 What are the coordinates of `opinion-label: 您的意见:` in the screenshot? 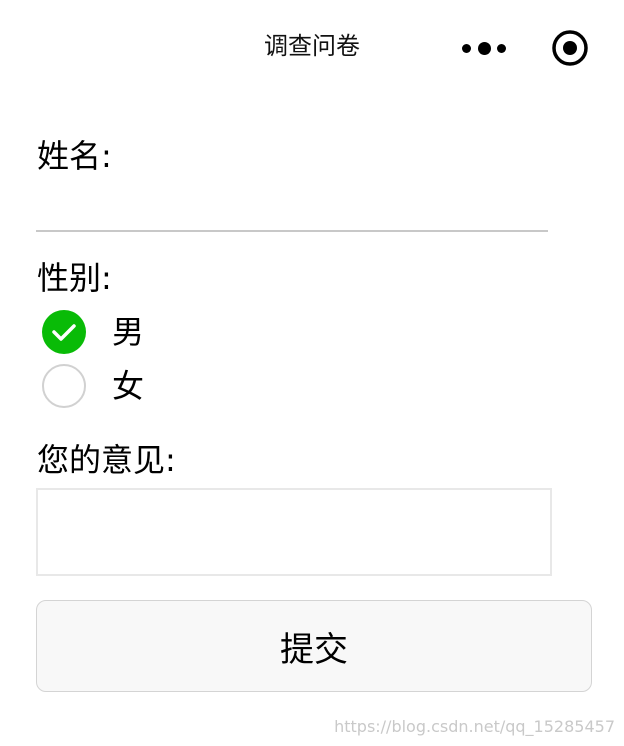 It's located at (106, 460).